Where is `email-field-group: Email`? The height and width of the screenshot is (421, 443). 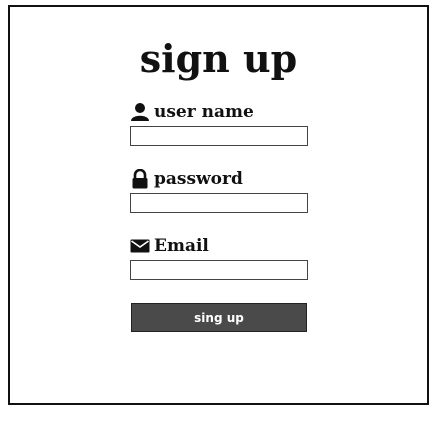 email-field-group: Email is located at coordinates (219, 257).